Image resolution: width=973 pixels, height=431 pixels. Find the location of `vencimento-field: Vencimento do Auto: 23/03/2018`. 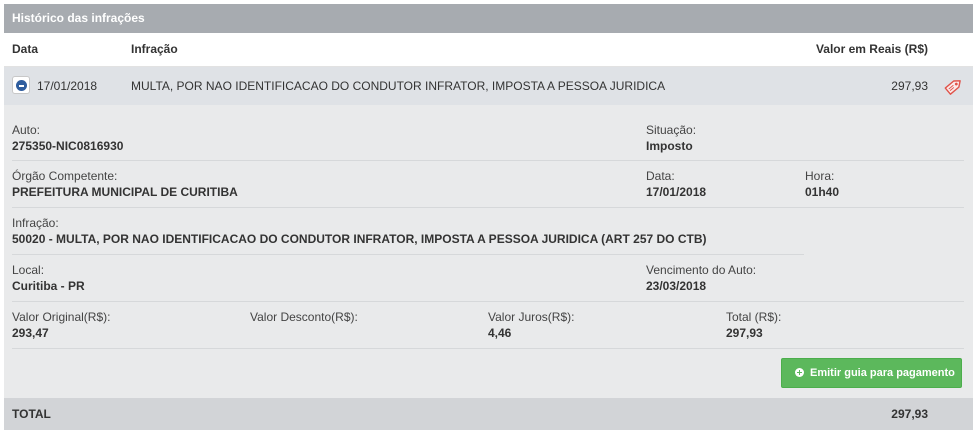

vencimento-field: Vencimento do Auto: 23/03/2018 is located at coordinates (701, 278).